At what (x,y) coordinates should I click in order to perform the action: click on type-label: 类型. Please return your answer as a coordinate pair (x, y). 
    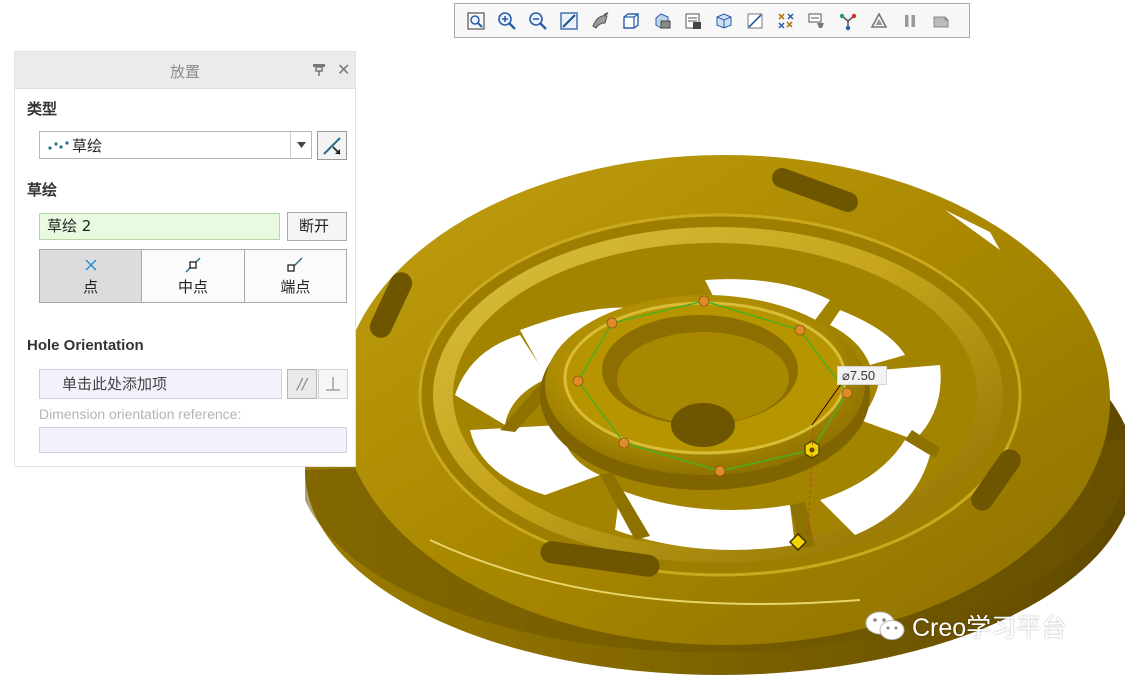
    Looking at the image, I should click on (42, 109).